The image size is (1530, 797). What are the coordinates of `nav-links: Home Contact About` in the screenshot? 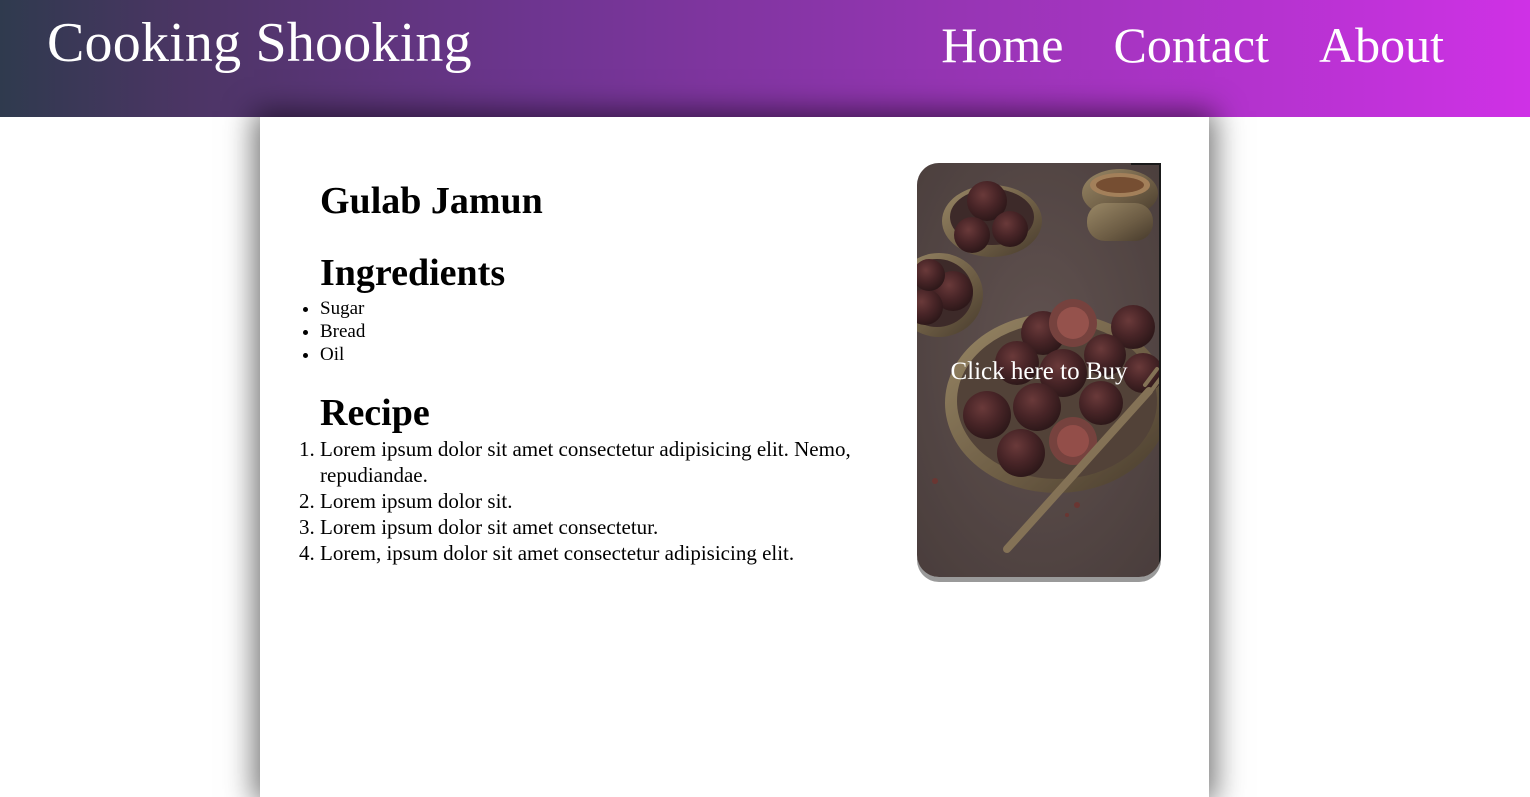 It's located at (1192, 45).